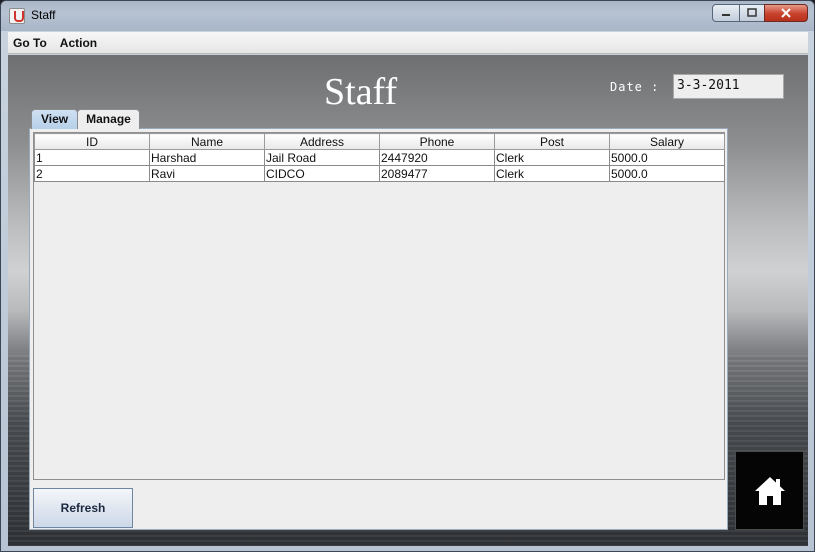 The height and width of the screenshot is (552, 815). I want to click on tab-bar: View Manage, so click(85, 119).